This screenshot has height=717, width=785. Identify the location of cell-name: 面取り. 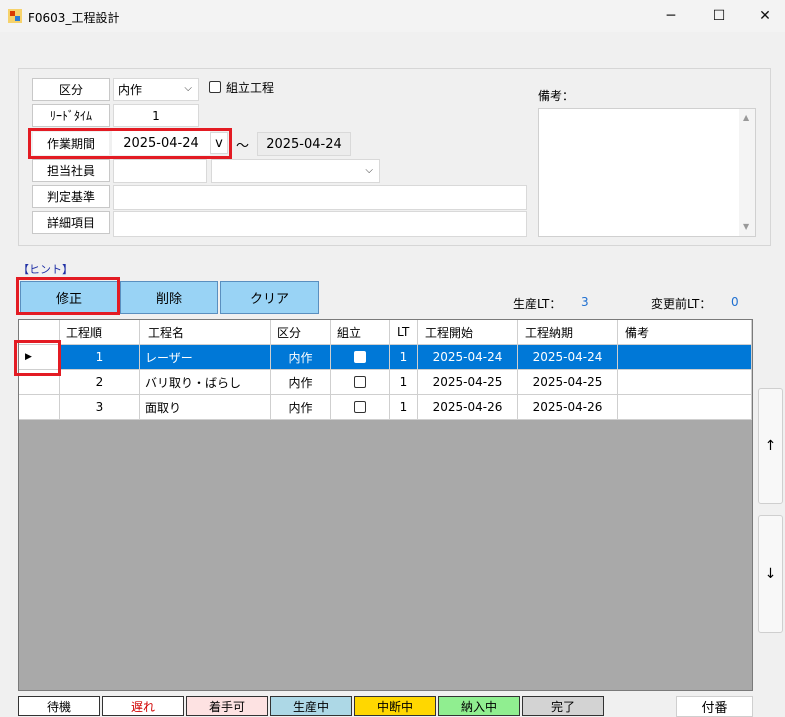
(205, 407).